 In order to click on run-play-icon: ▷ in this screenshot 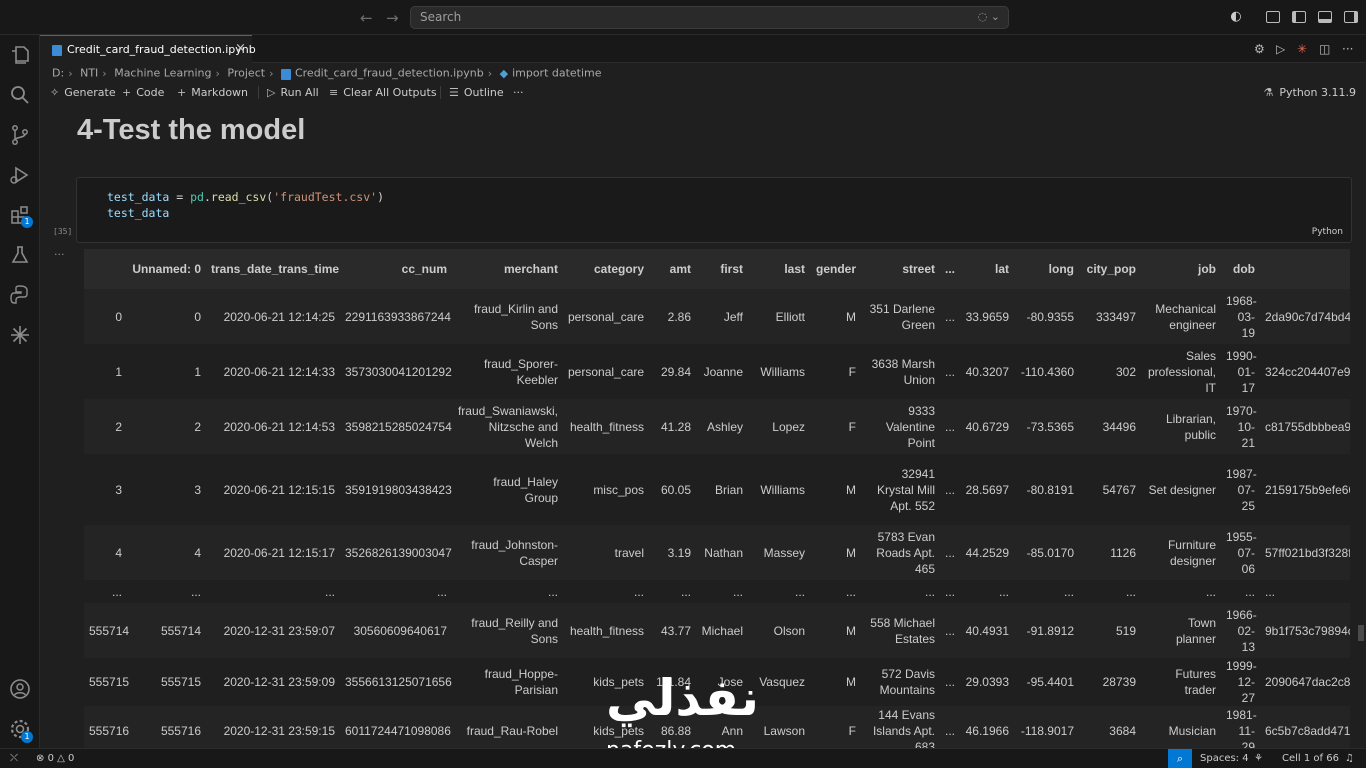, I will do `click(1280, 49)`.